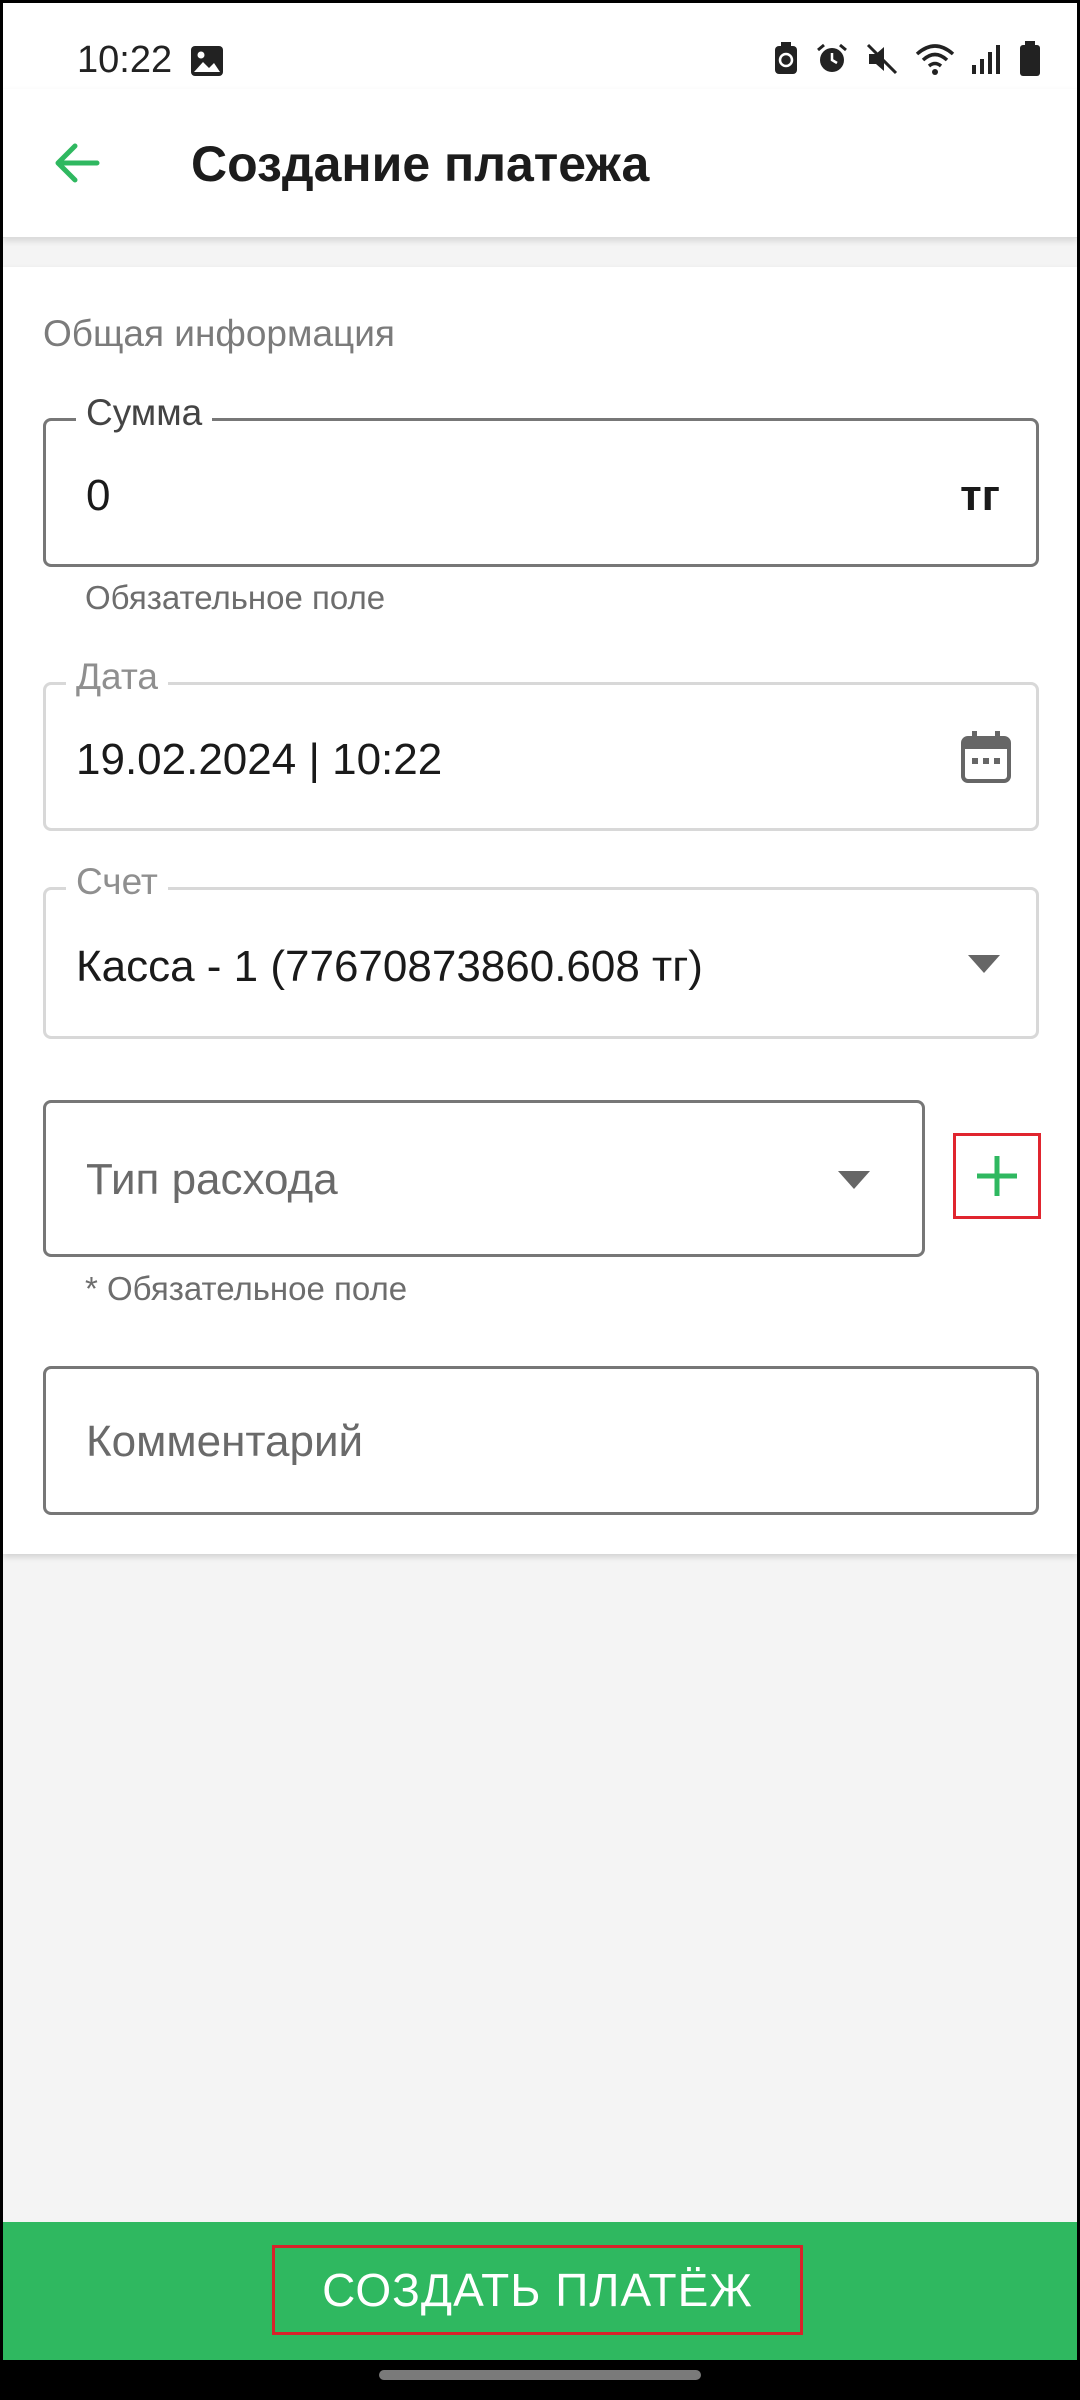  What do you see at coordinates (1030, 61) in the screenshot?
I see `battery-icon` at bounding box center [1030, 61].